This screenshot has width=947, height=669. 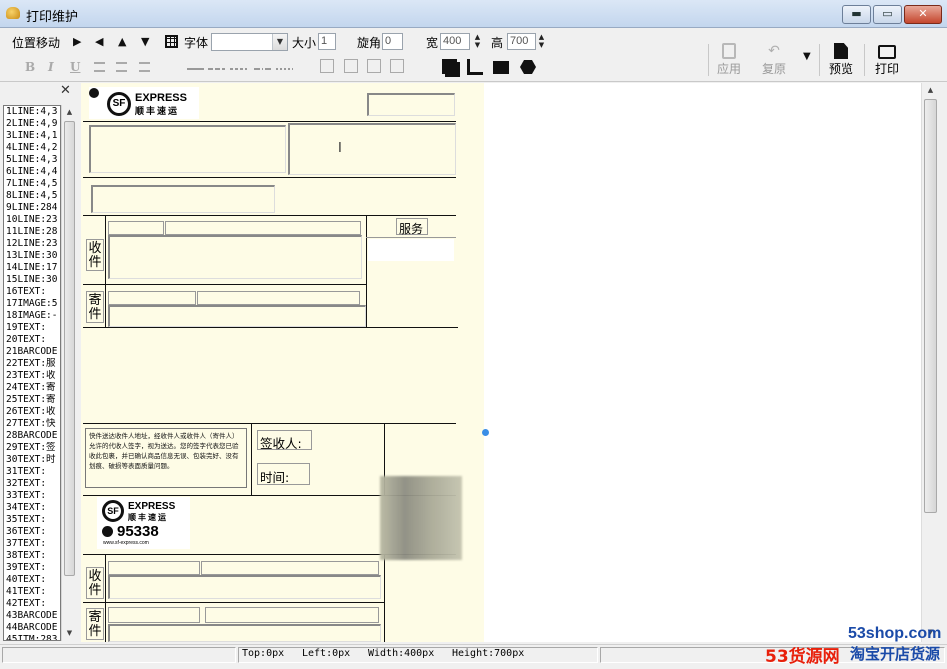 What do you see at coordinates (32, 376) in the screenshot?
I see `list-item: 23TEXT:收` at bounding box center [32, 376].